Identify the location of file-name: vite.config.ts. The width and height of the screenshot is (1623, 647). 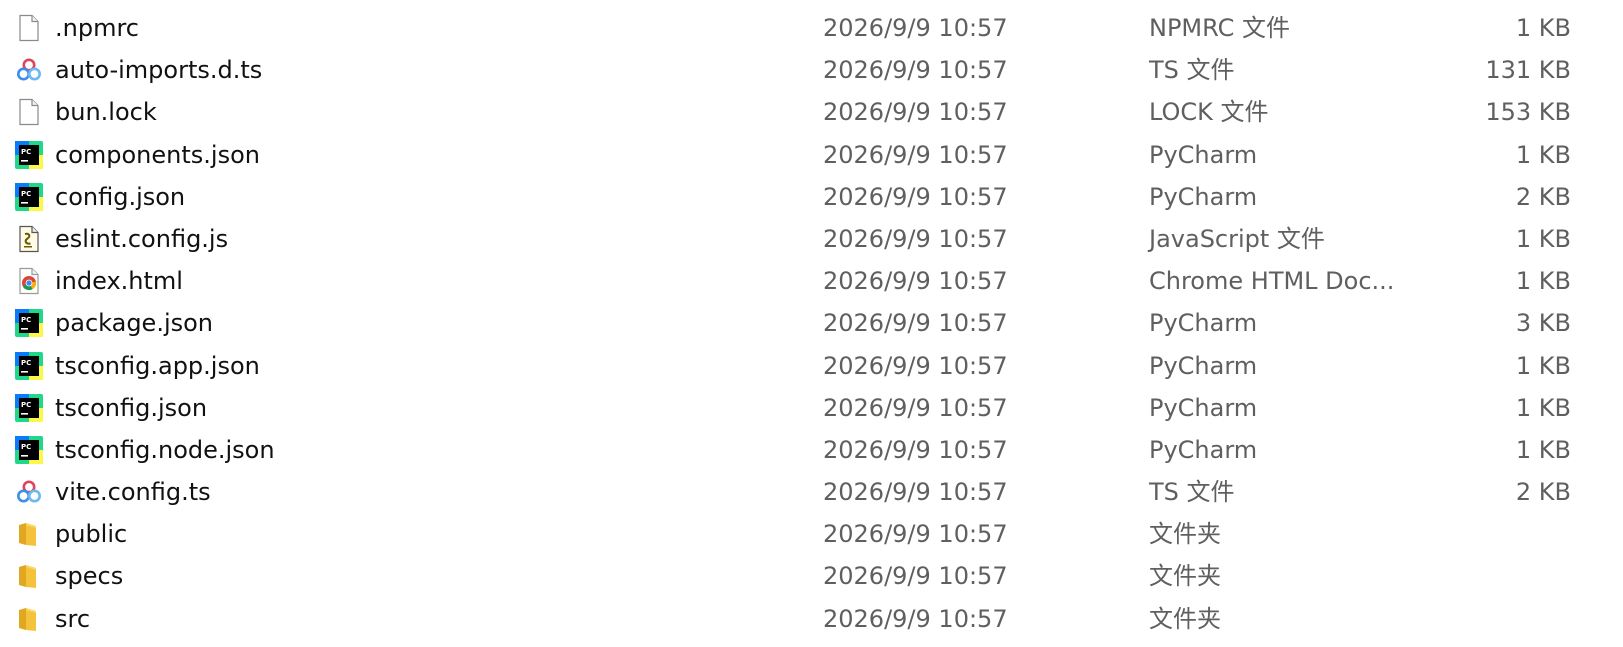
(133, 492).